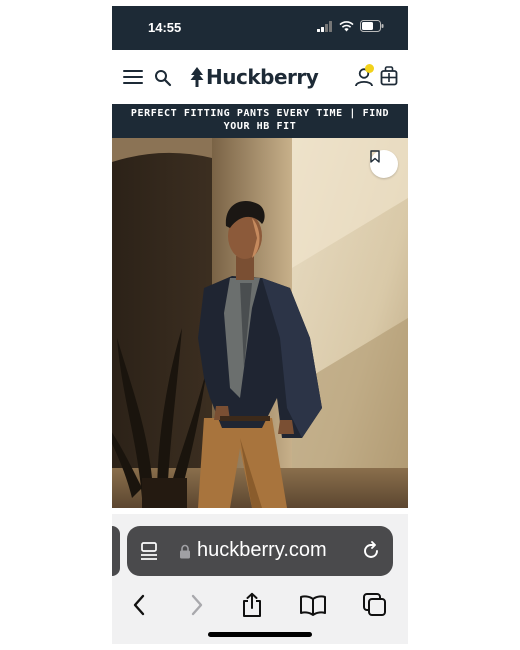 Image resolution: width=520 pixels, height=650 pixels. I want to click on back-button, so click(139, 605).